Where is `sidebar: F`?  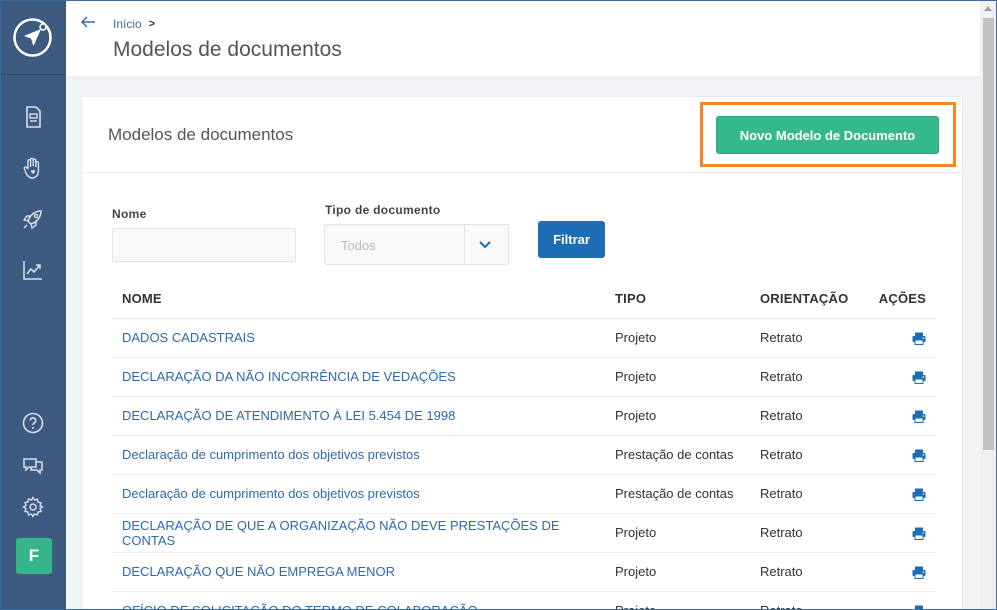
sidebar: F is located at coordinates (33, 305).